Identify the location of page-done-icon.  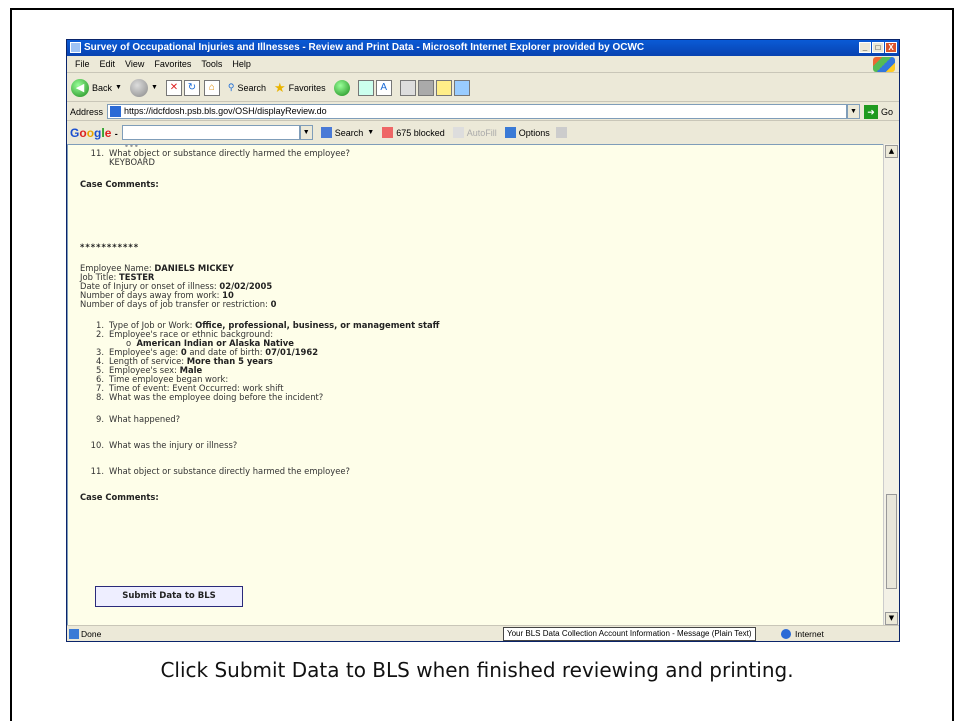
(74, 634).